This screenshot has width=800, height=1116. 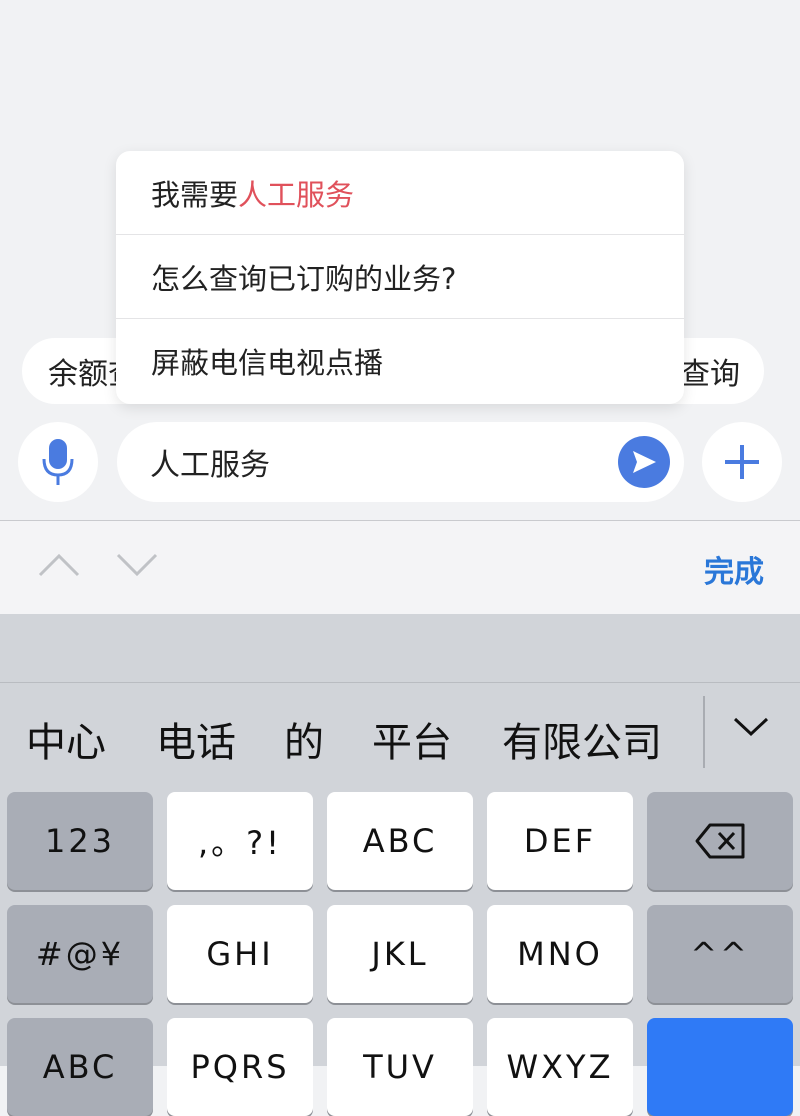 I want to click on candidate-word: 中心, so click(x=66, y=739).